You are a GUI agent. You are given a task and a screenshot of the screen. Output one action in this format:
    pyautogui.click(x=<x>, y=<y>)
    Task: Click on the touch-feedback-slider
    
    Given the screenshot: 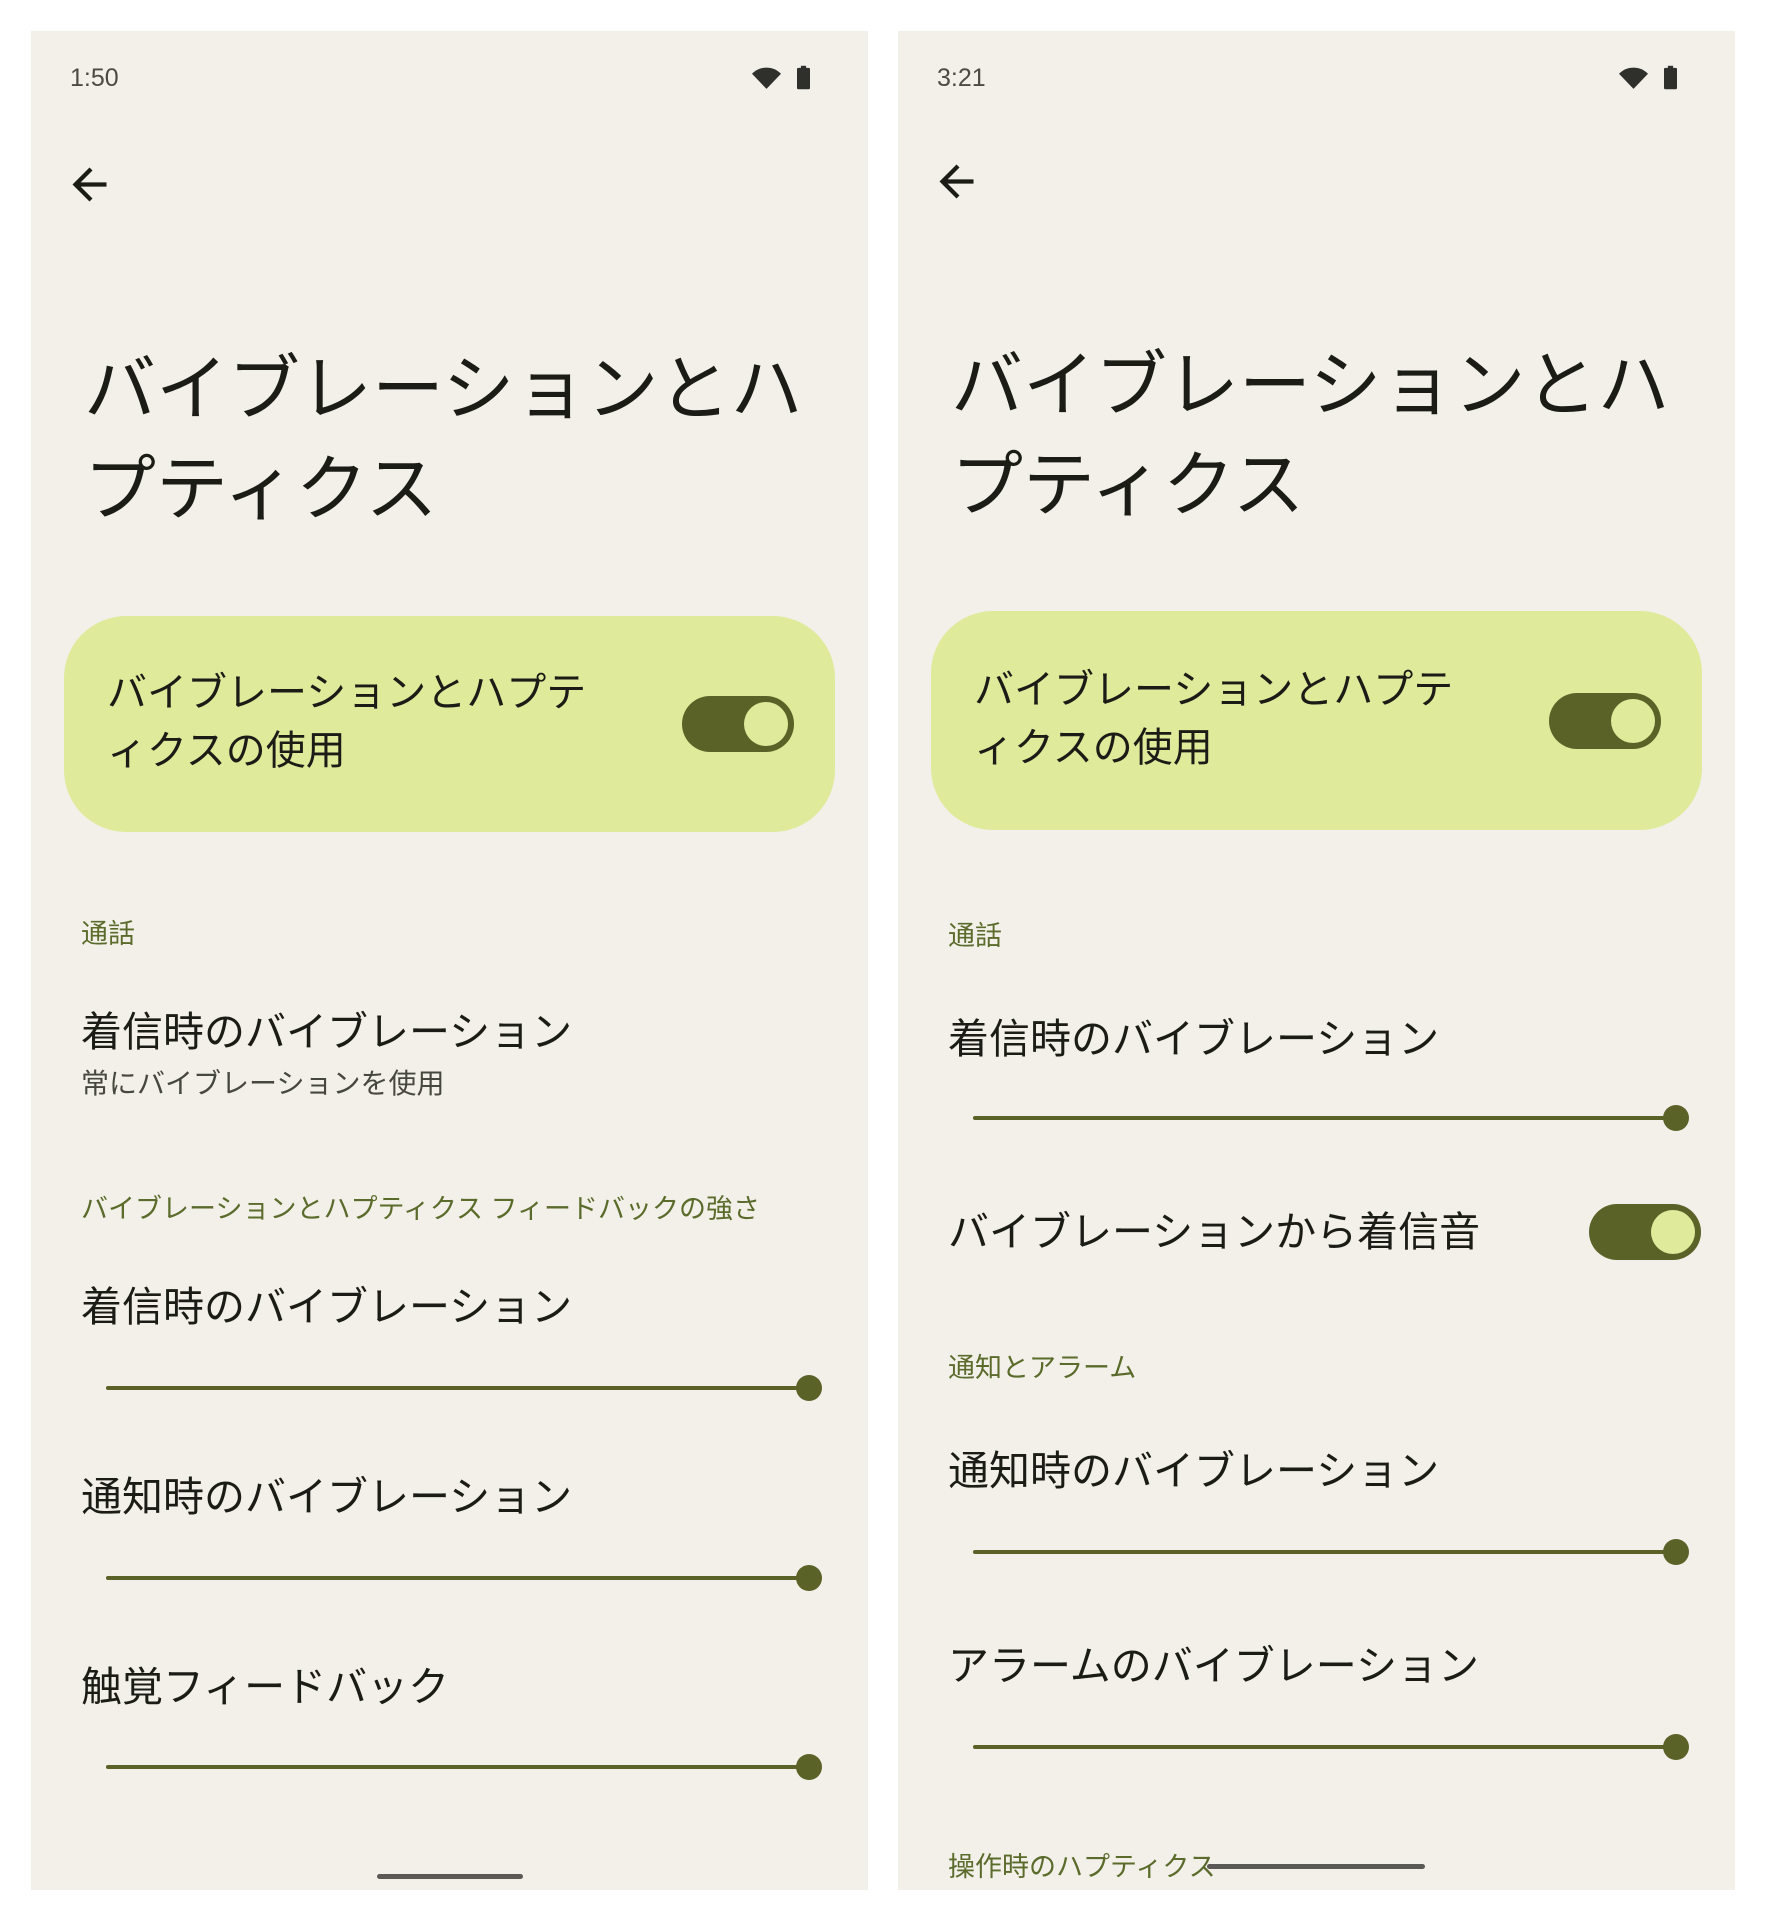 What is the action you would take?
    pyautogui.click(x=464, y=1767)
    